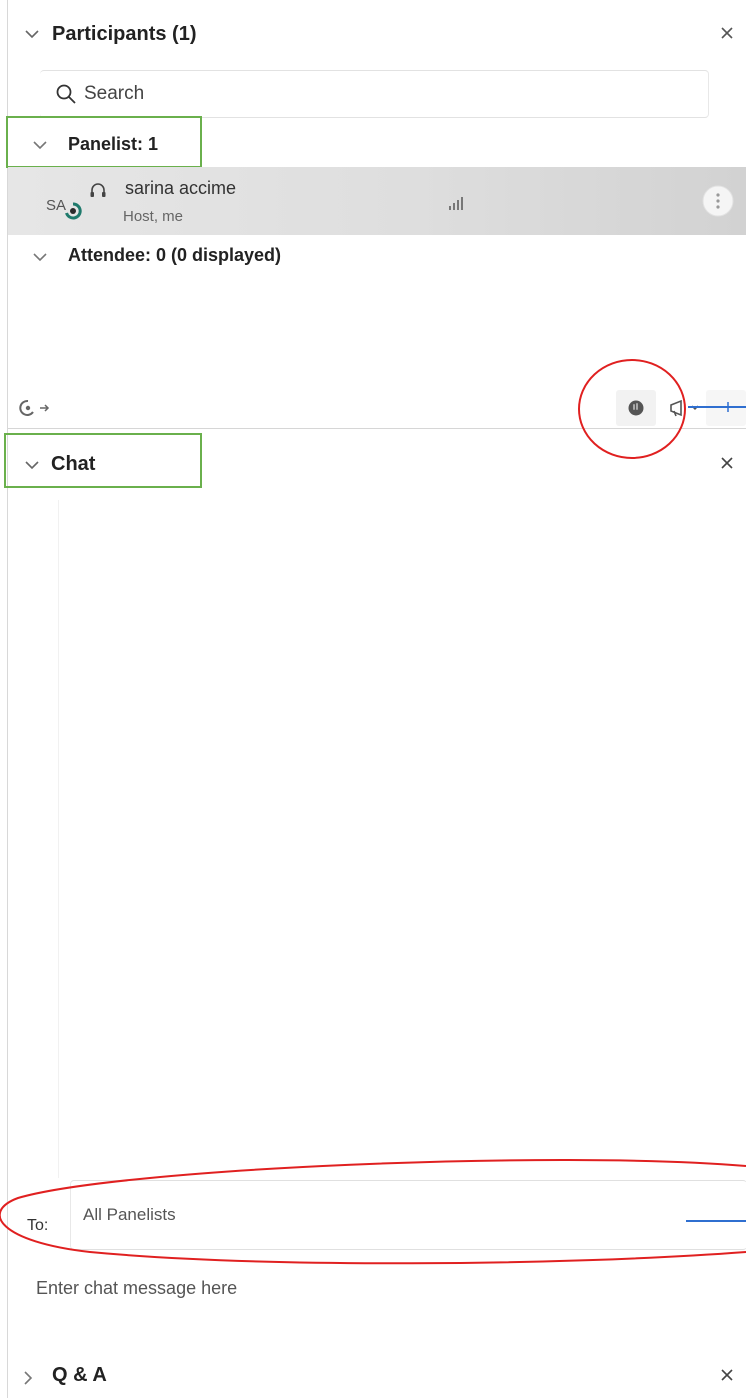 The width and height of the screenshot is (746, 1398). What do you see at coordinates (377, 428) in the screenshot?
I see `section-divider` at bounding box center [377, 428].